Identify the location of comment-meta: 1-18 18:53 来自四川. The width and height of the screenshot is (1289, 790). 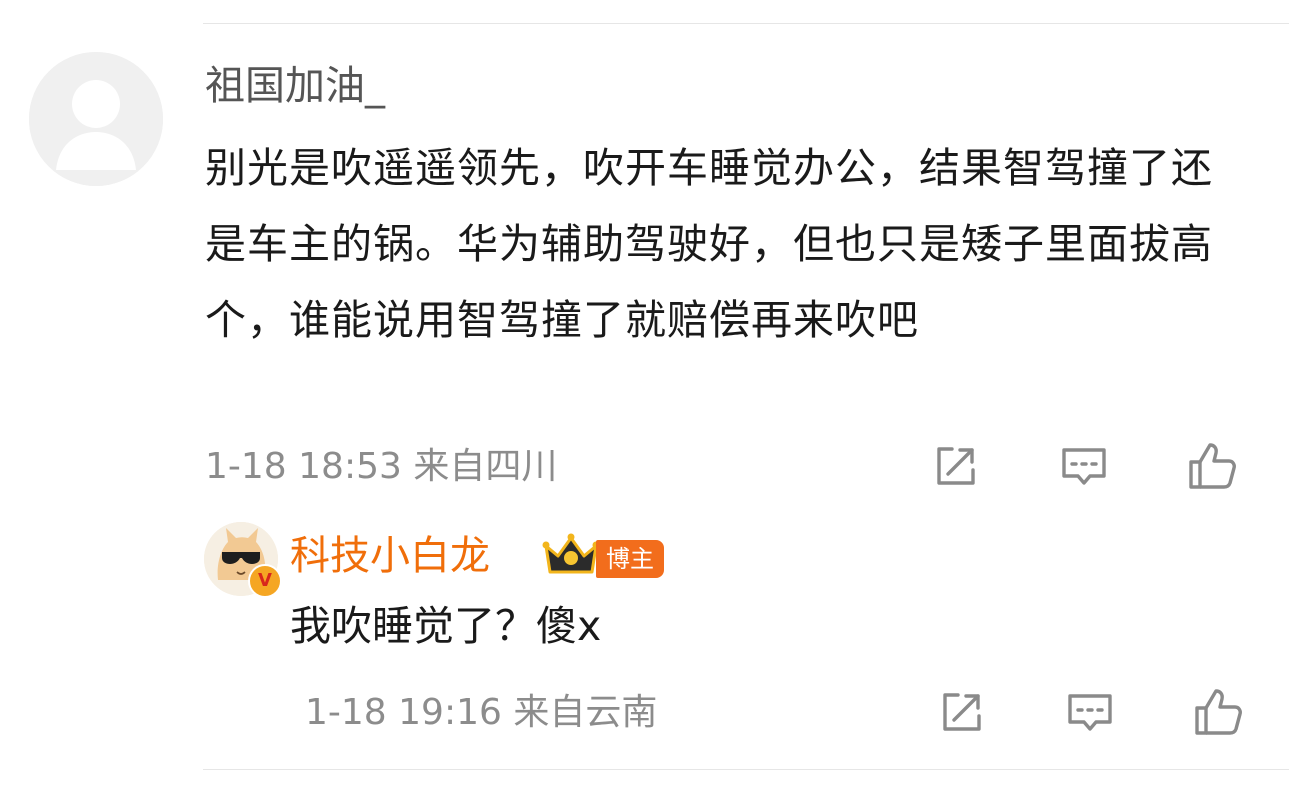
(381, 467).